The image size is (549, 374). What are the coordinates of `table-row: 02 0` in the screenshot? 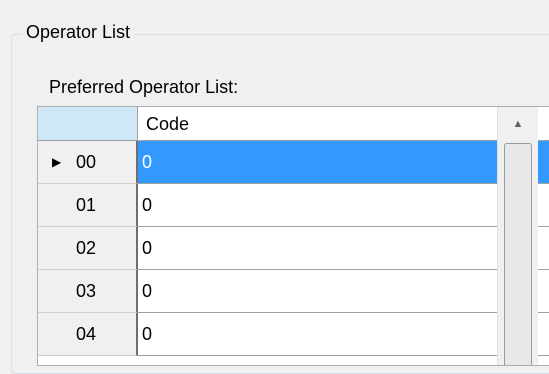 It's located at (293, 248).